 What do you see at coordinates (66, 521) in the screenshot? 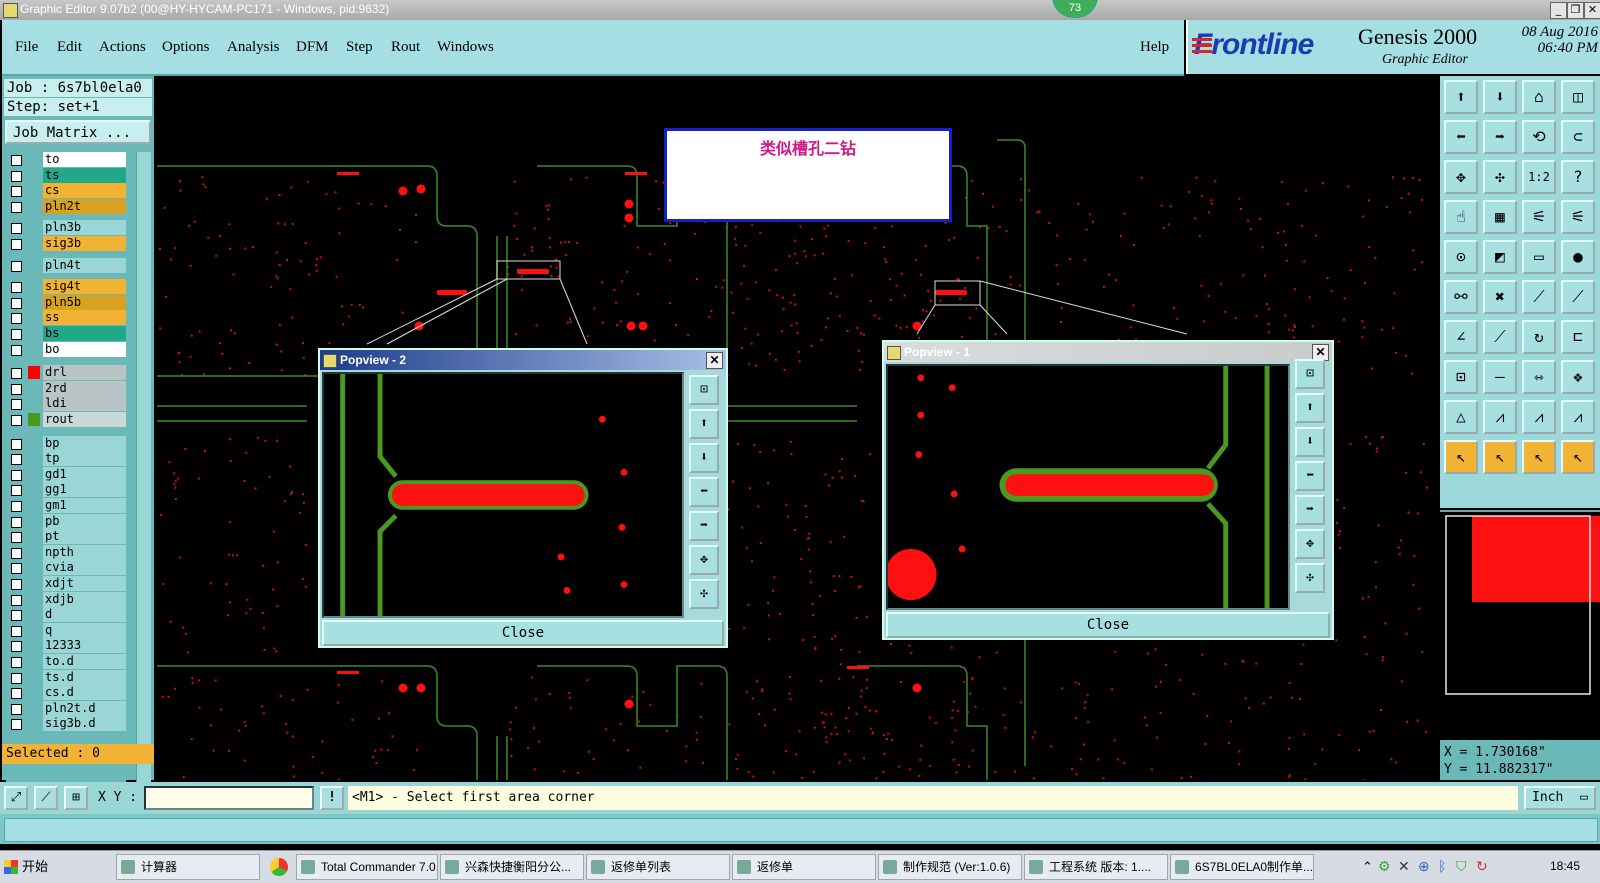
I see `layer-row-pb: pb` at bounding box center [66, 521].